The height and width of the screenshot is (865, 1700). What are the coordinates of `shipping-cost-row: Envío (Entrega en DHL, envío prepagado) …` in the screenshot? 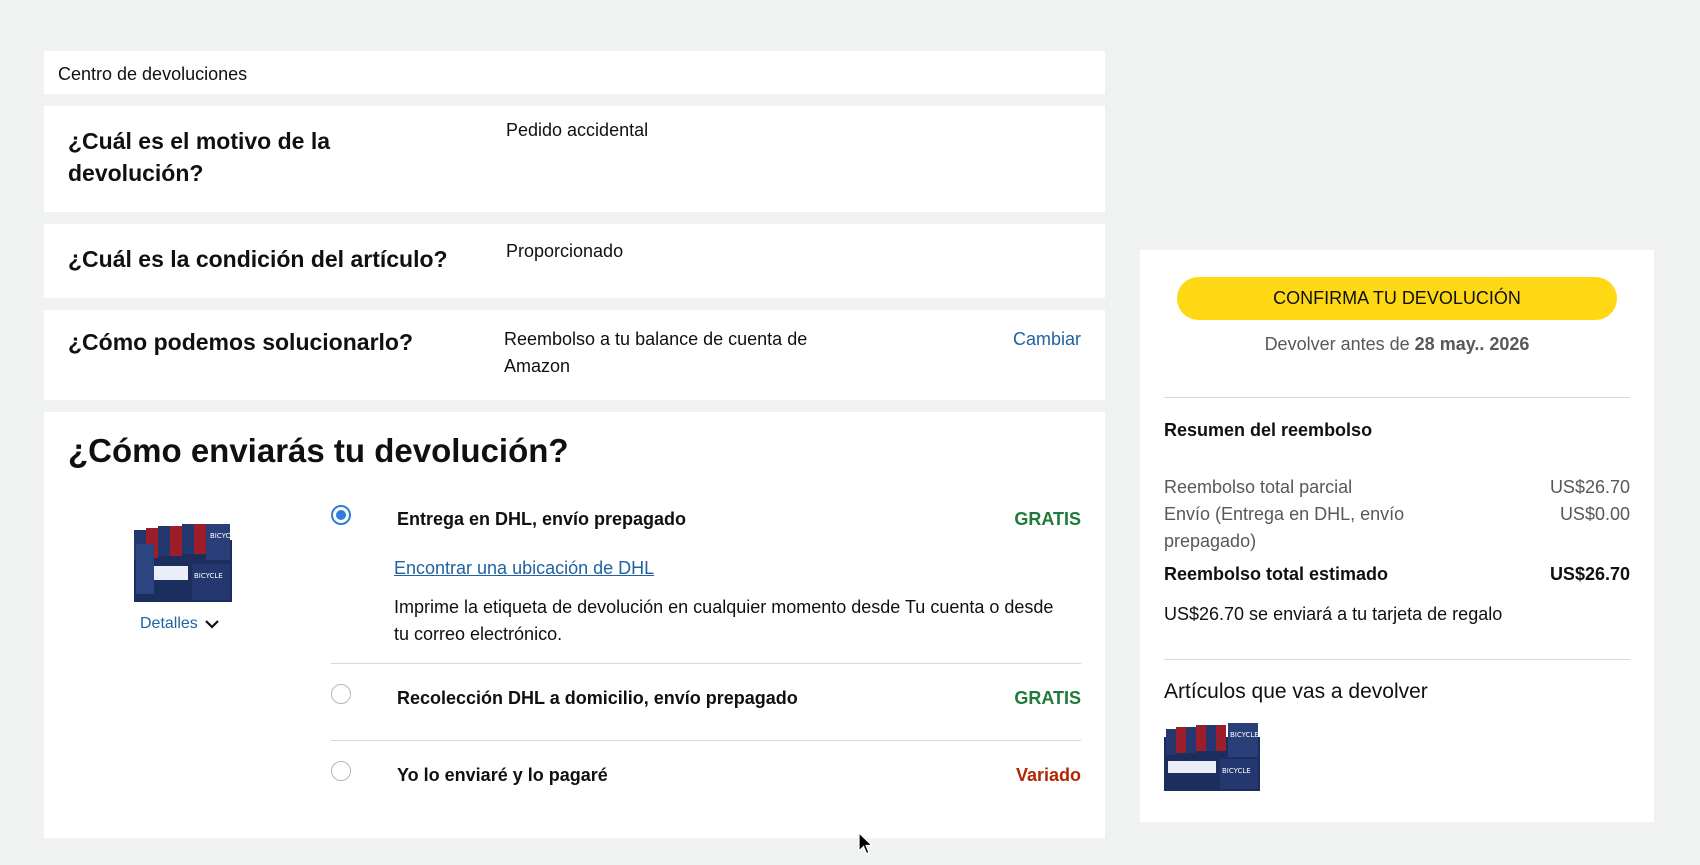 It's located at (1397, 528).